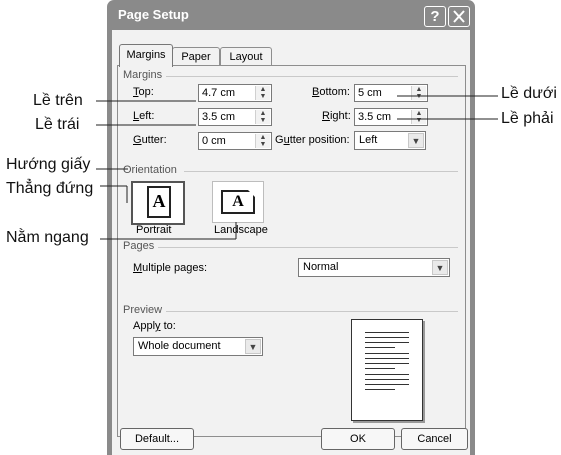 The height and width of the screenshot is (455, 561). Describe the element at coordinates (312, 311) in the screenshot. I see `preview-divider` at that location.